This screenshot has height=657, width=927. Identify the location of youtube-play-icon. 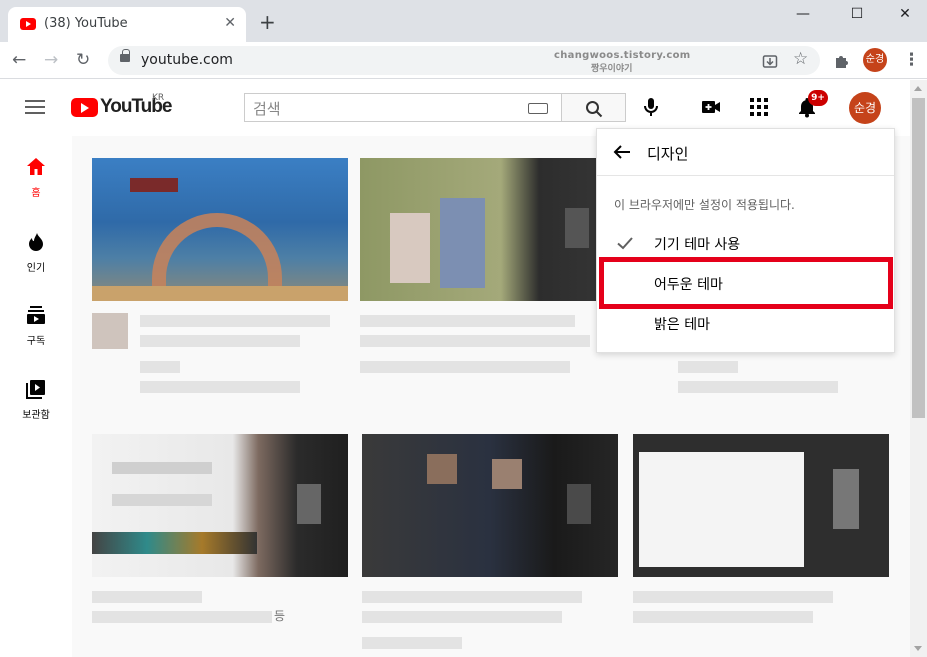
(84, 107).